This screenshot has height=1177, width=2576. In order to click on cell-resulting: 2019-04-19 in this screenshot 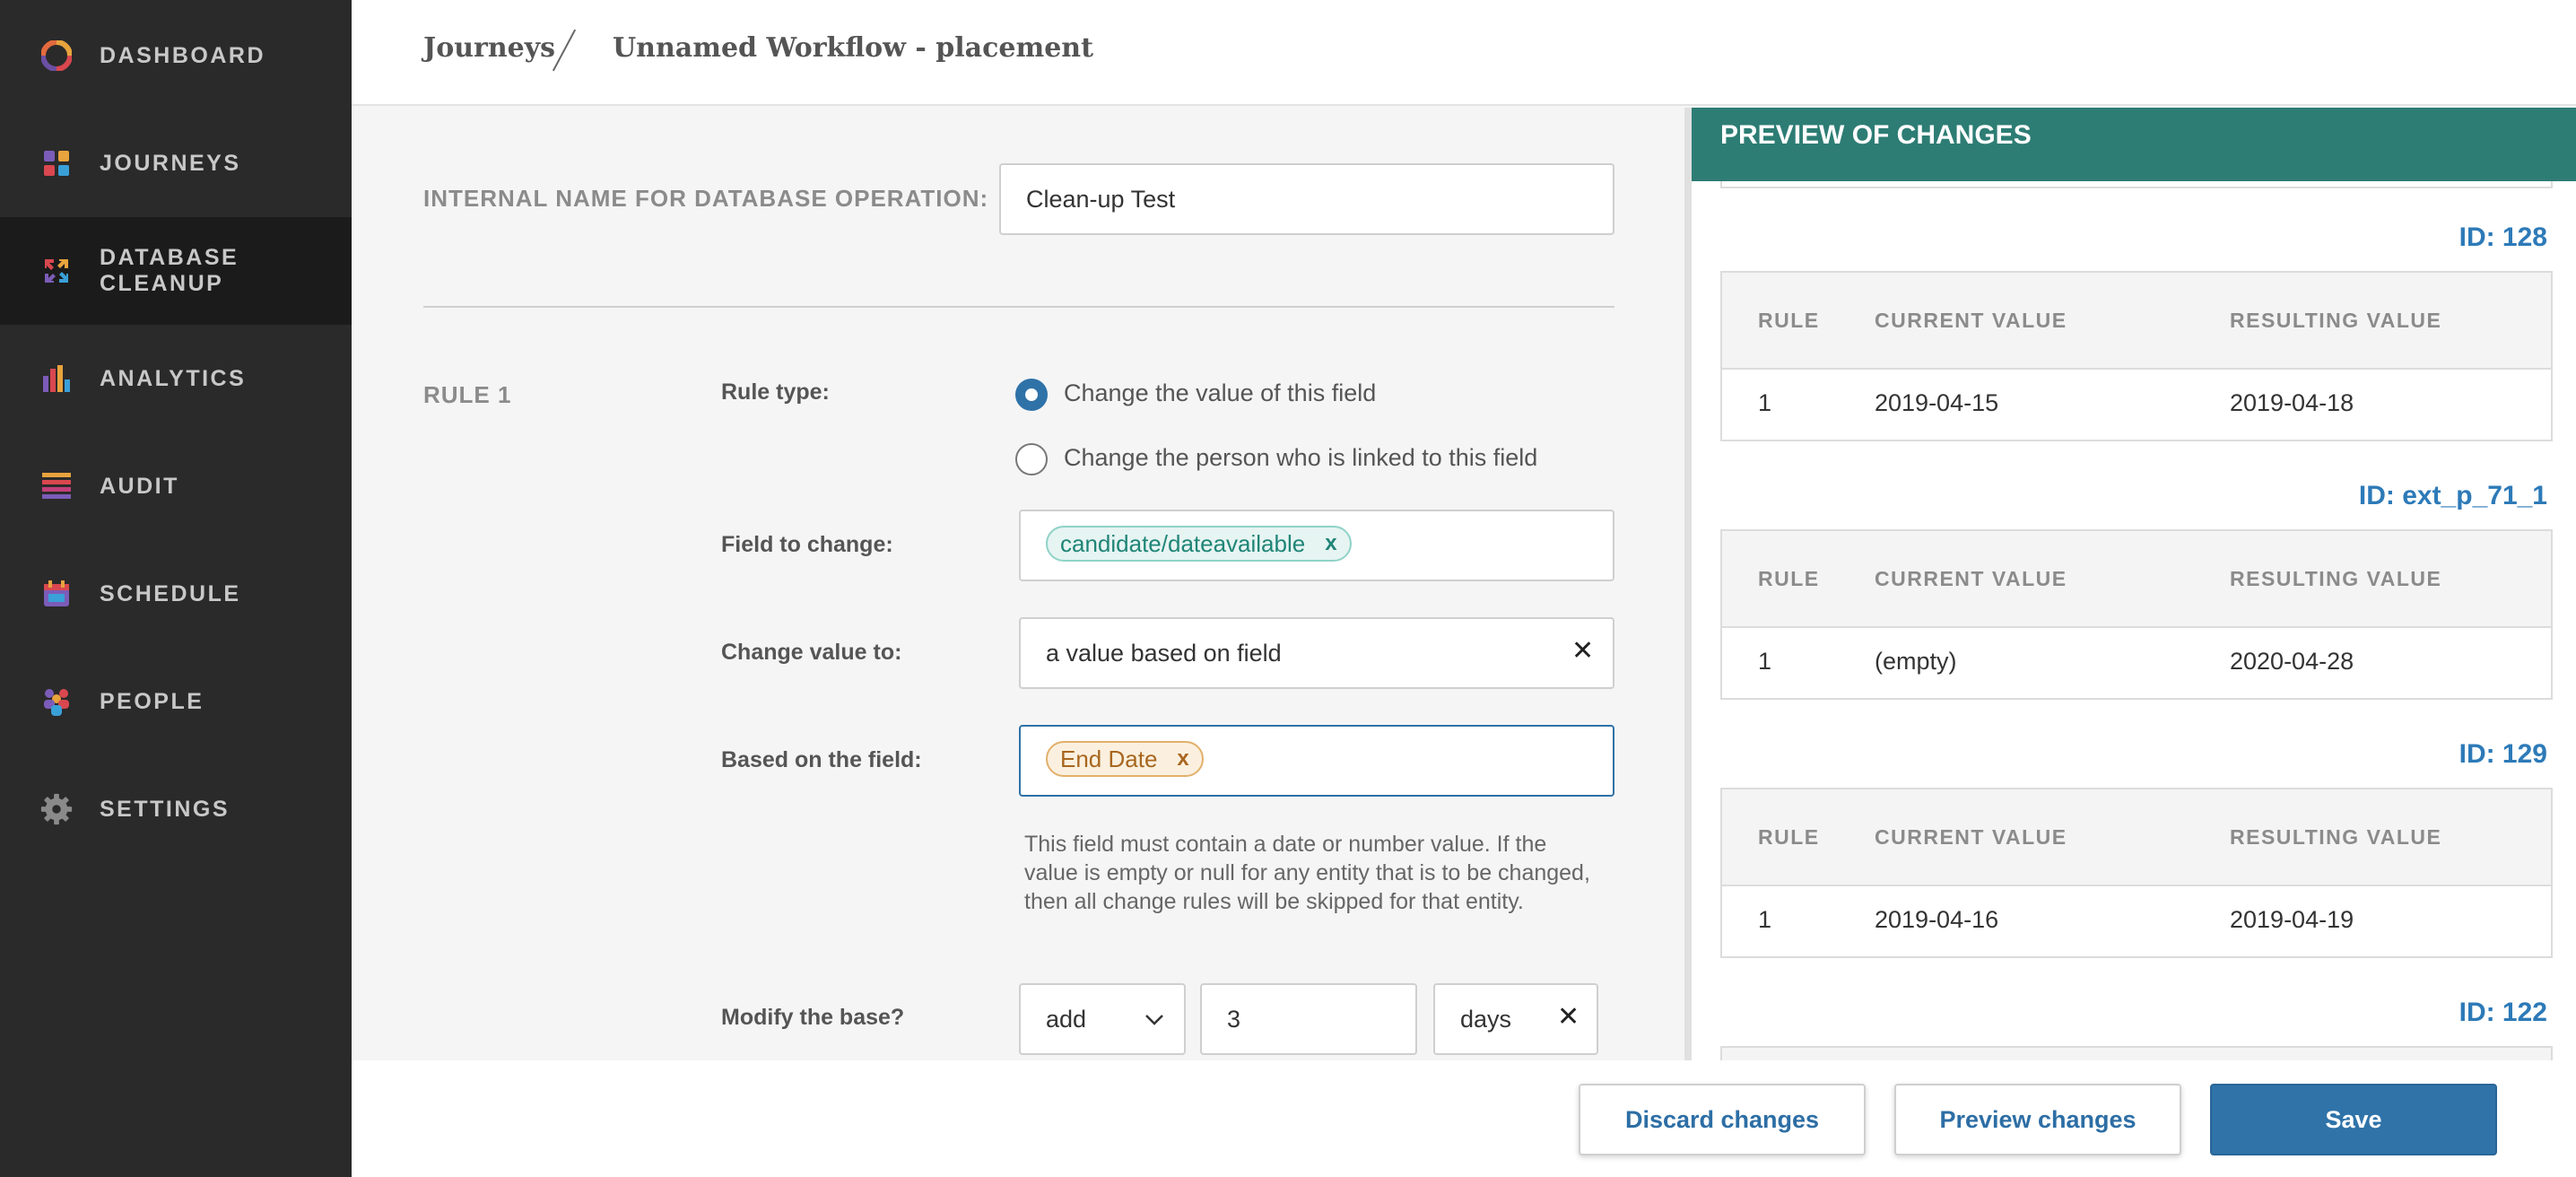, I will do `click(2292, 919)`.